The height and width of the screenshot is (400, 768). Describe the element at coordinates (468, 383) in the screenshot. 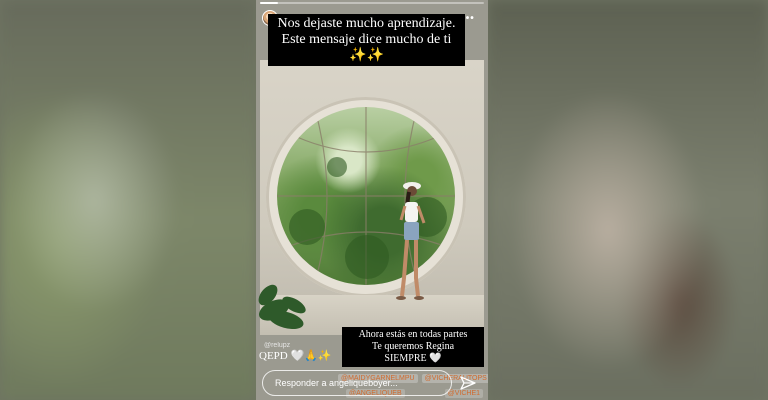

I see `send-icon` at that location.